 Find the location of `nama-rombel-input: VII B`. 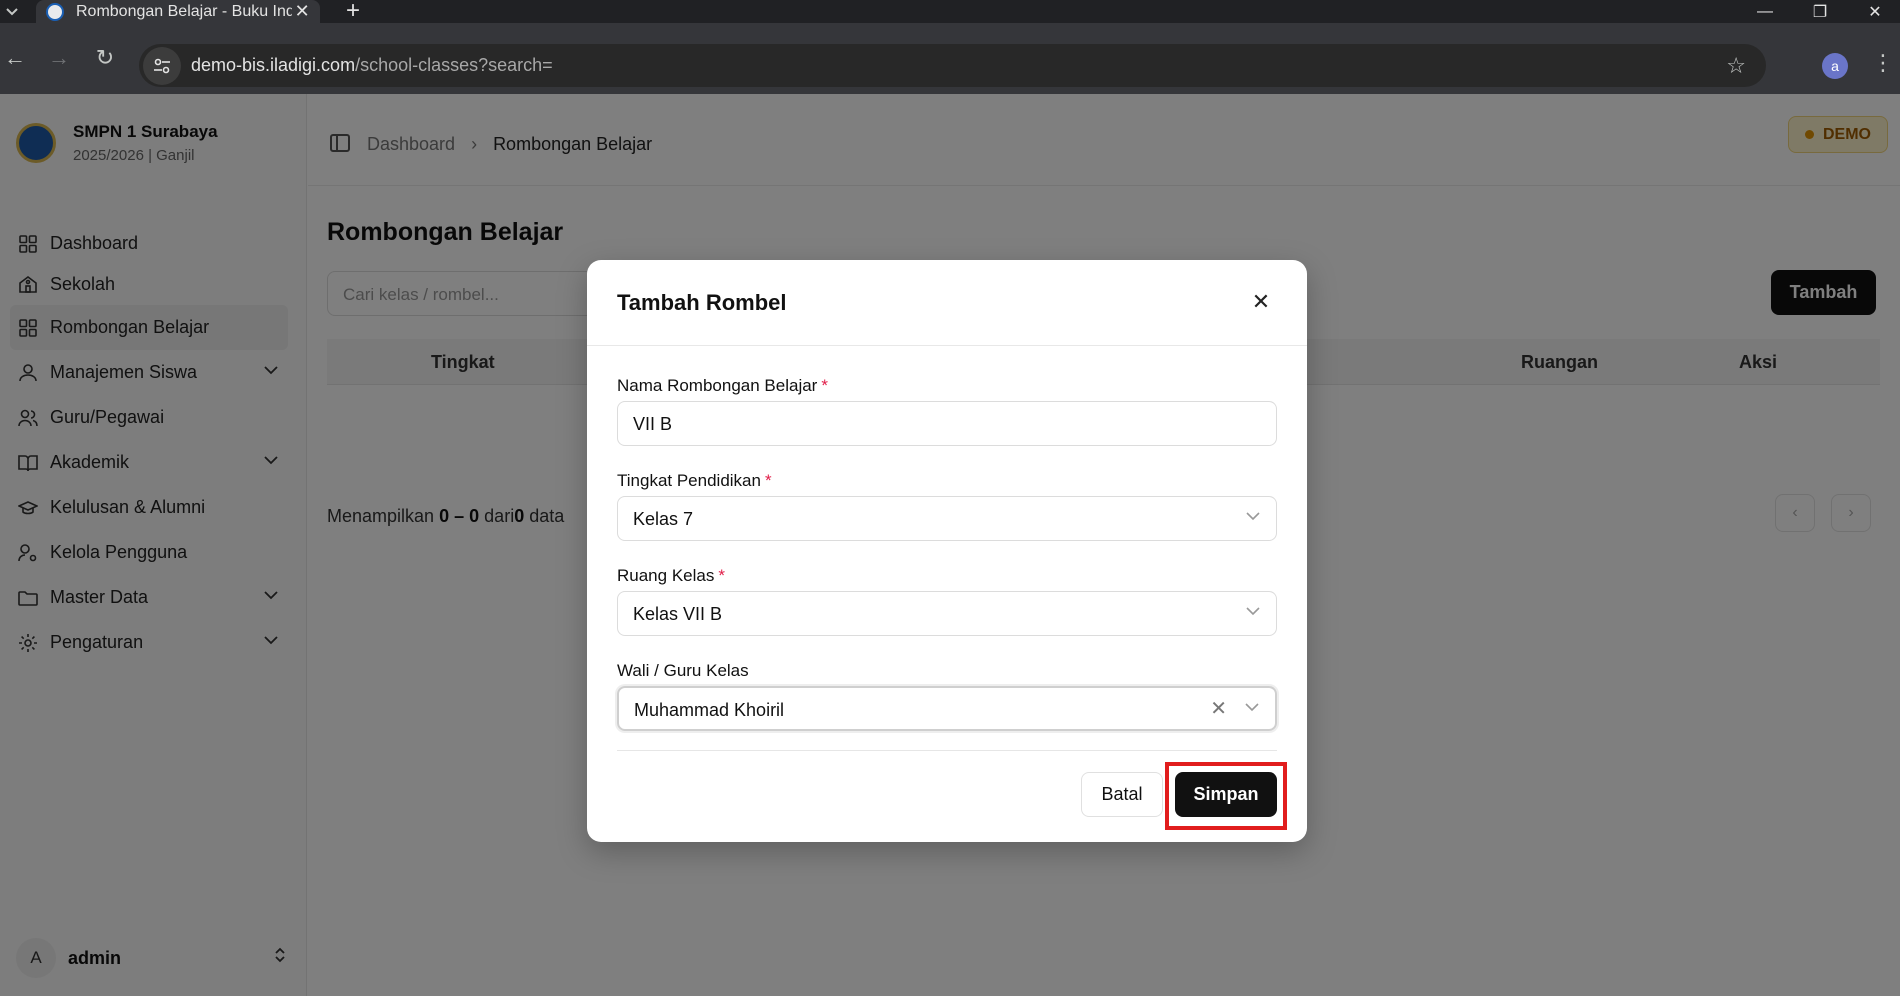

nama-rombel-input: VII B is located at coordinates (947, 423).